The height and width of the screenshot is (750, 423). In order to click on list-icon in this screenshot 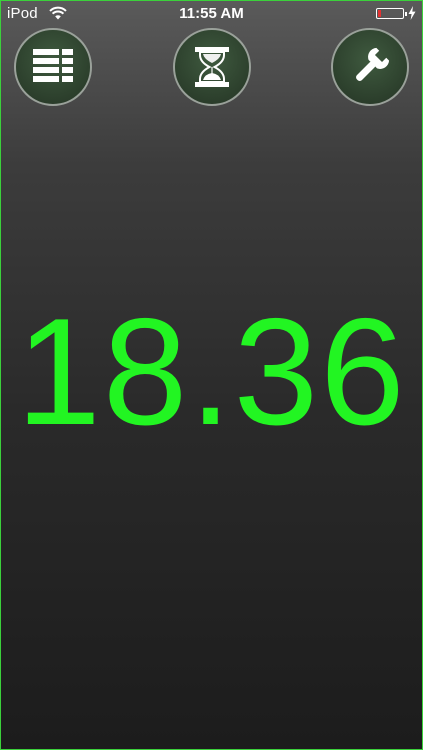, I will do `click(53, 65)`.